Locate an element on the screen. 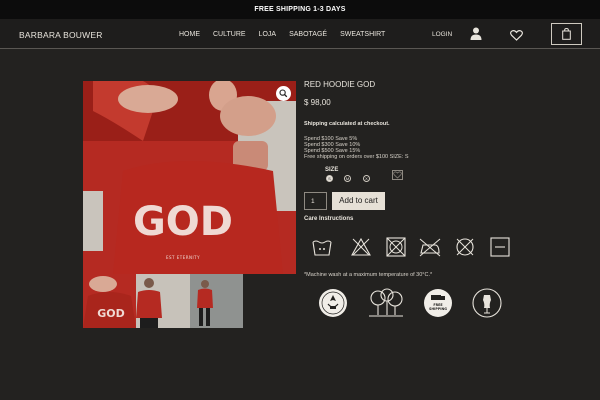  size-wishlist-button is located at coordinates (397, 175).